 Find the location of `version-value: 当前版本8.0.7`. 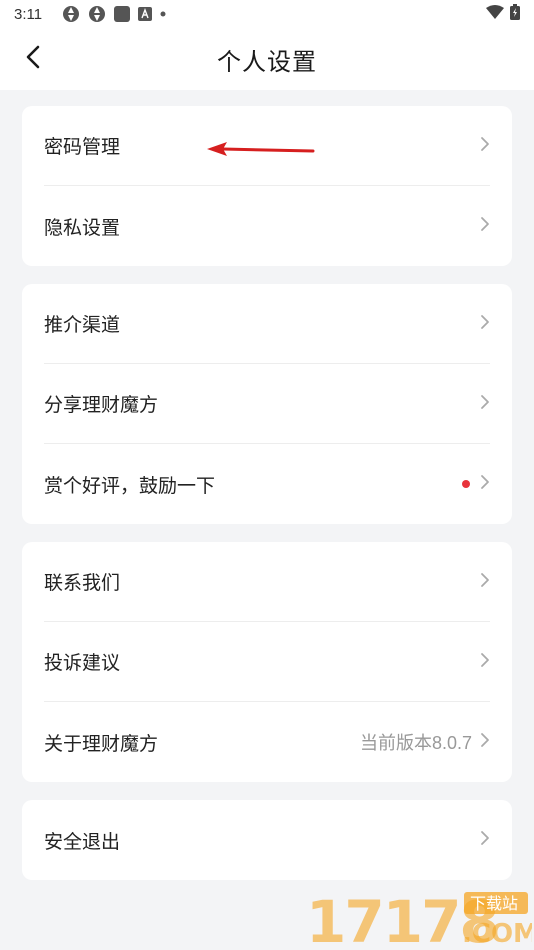

version-value: 当前版本8.0.7 is located at coordinates (415, 743).